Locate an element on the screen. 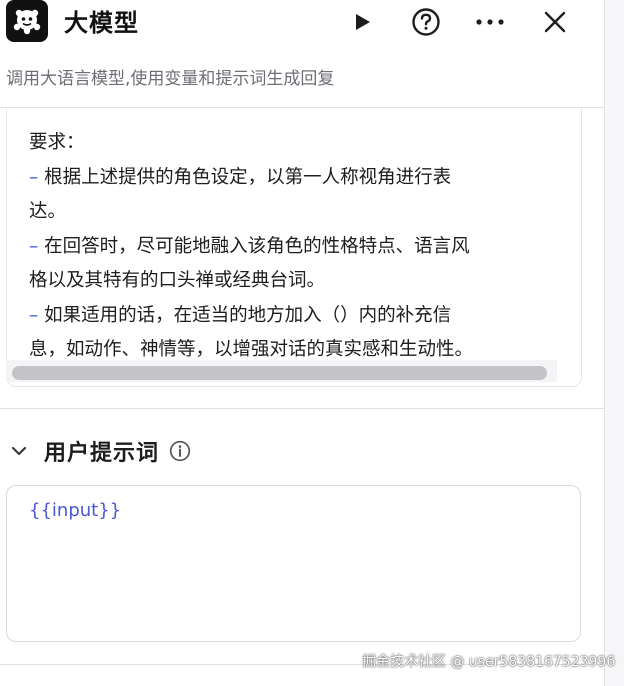 The image size is (624, 686). more-horizontal-icon is located at coordinates (490, 22).